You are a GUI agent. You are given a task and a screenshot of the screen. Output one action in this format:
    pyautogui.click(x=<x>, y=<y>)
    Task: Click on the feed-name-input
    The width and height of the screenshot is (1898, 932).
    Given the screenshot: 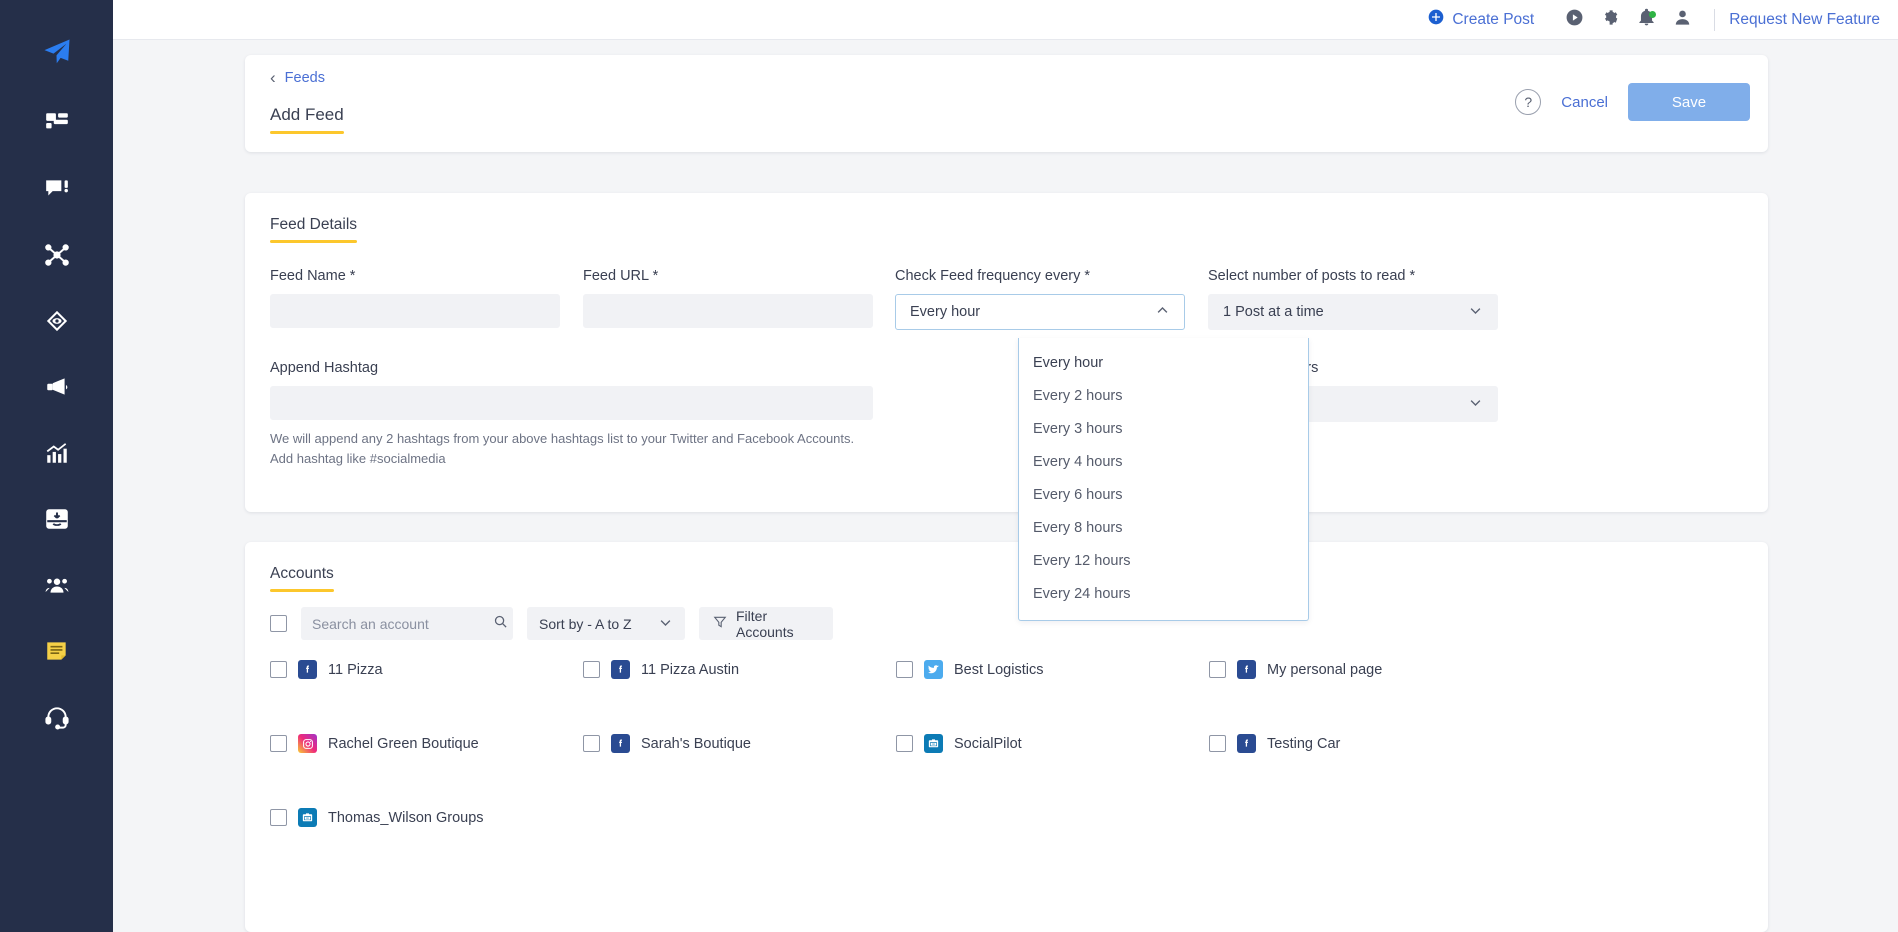 What is the action you would take?
    pyautogui.click(x=415, y=311)
    